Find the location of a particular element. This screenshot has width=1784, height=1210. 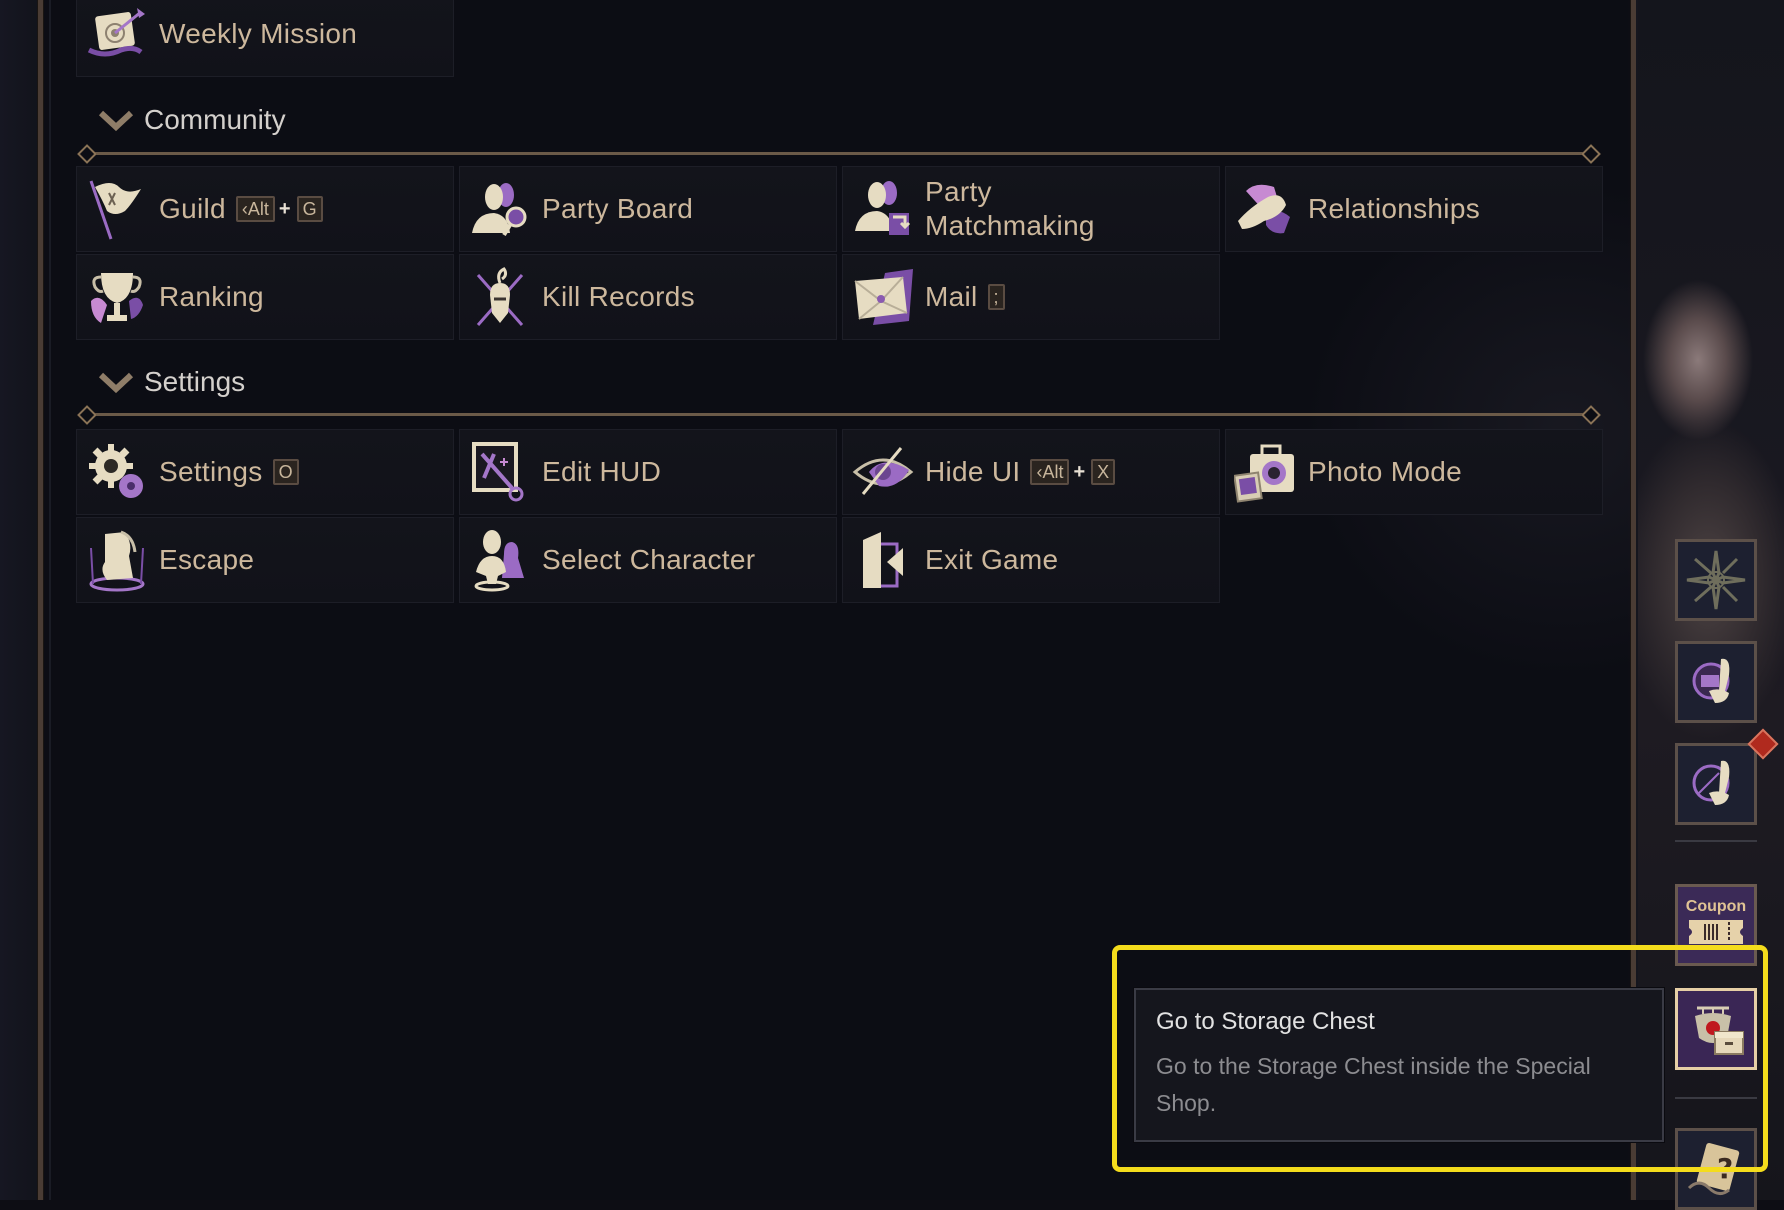

storage-chest-button is located at coordinates (1716, 1029).